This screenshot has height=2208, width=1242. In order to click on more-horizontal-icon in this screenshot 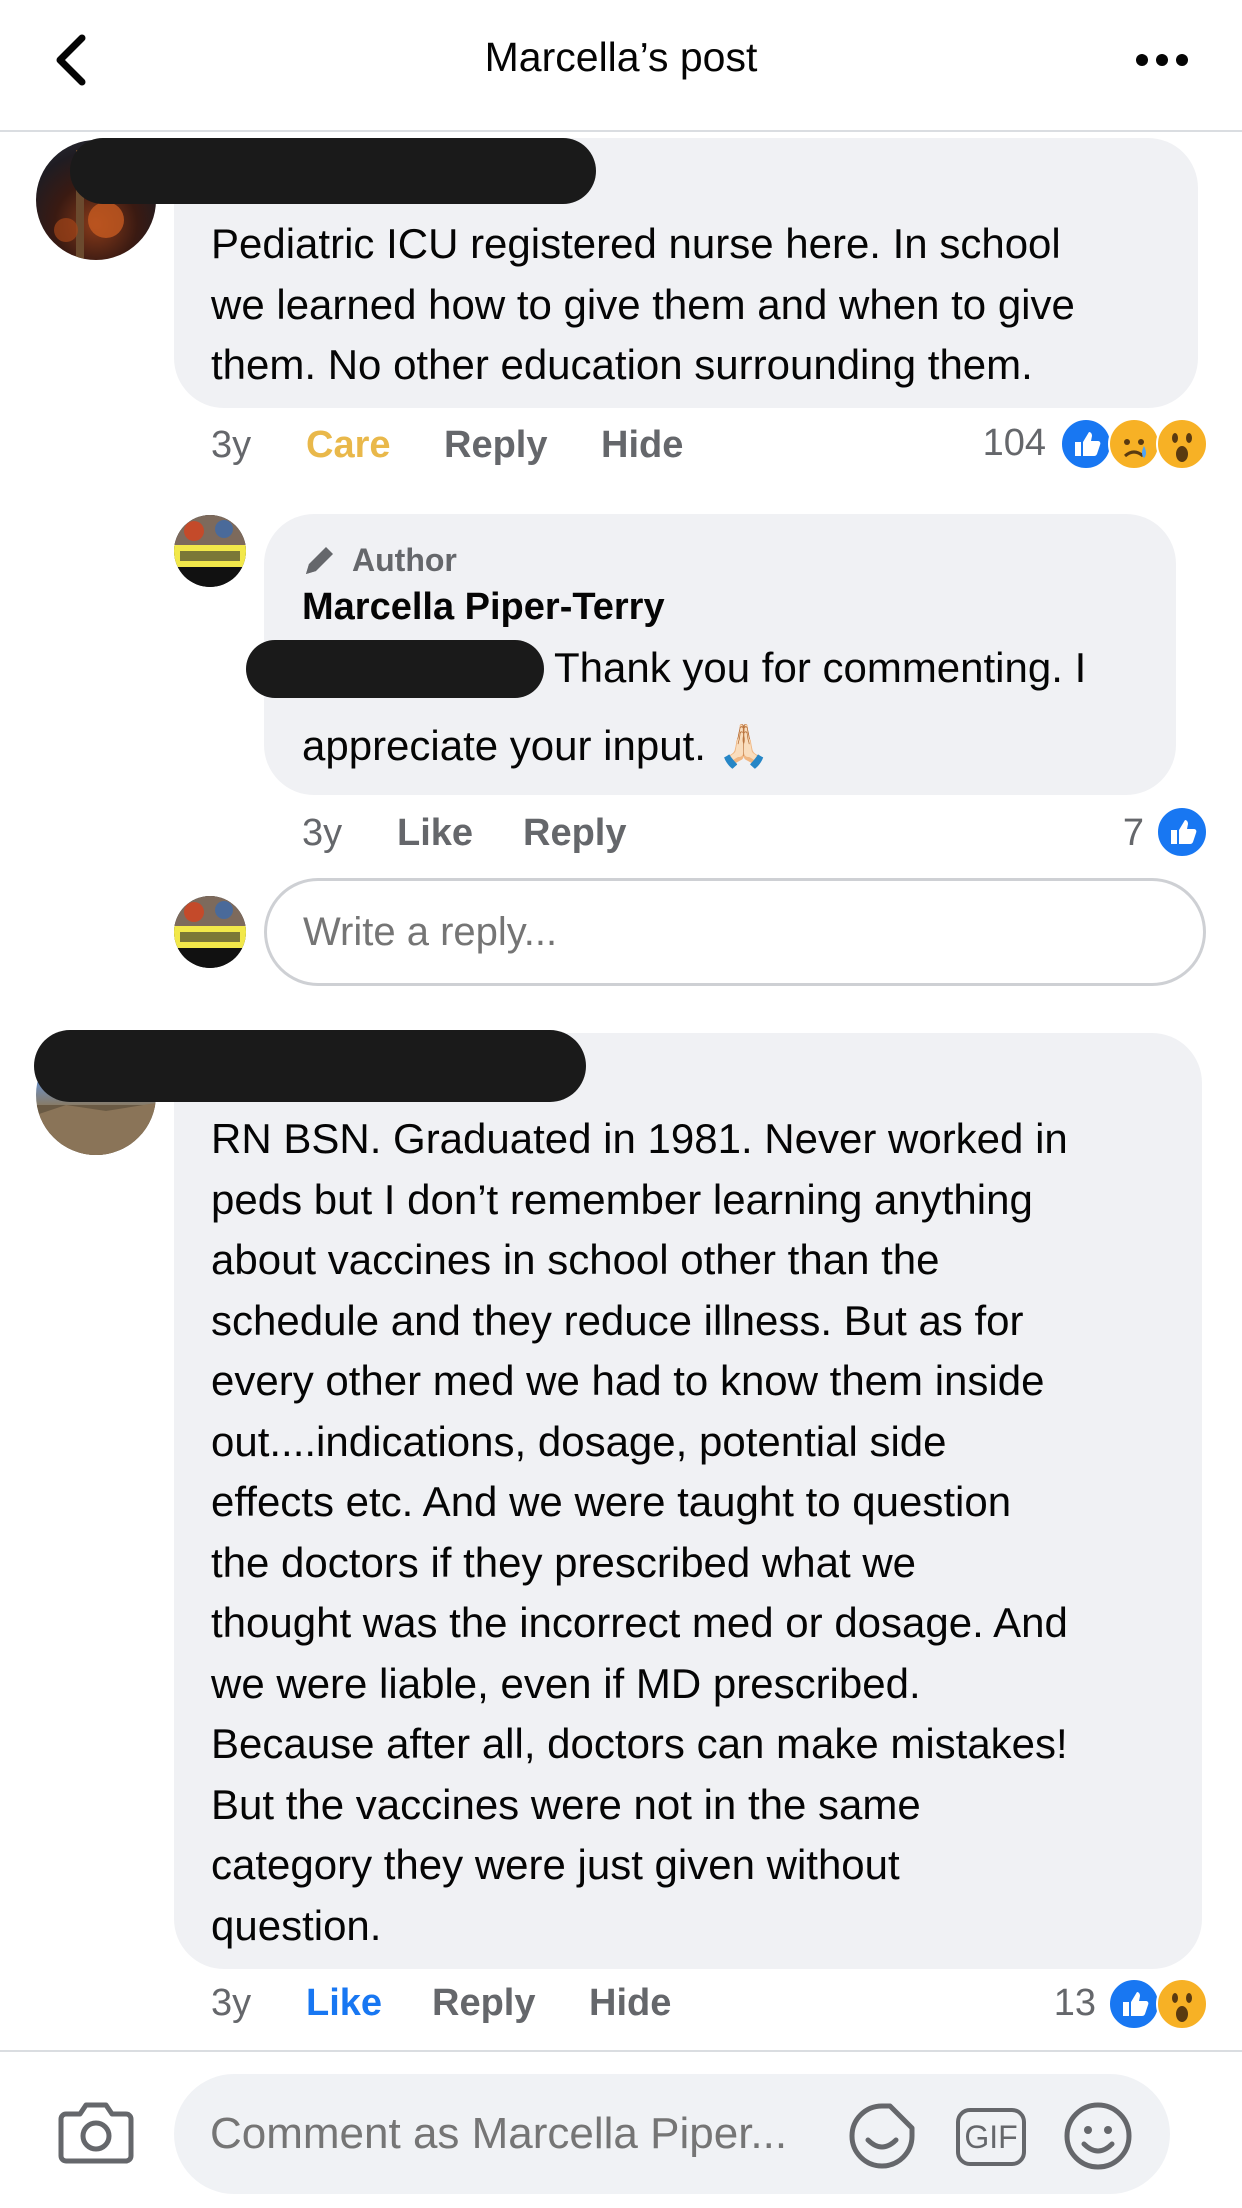, I will do `click(1162, 60)`.